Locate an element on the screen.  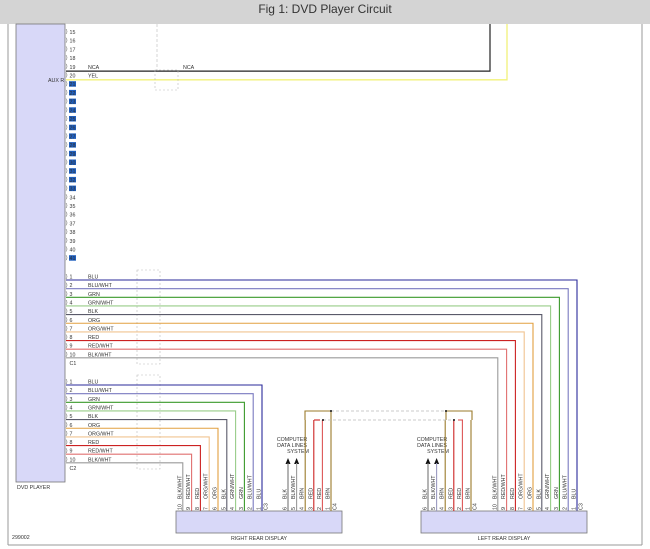
pin-number: 23 is located at coordinates (73, 103).